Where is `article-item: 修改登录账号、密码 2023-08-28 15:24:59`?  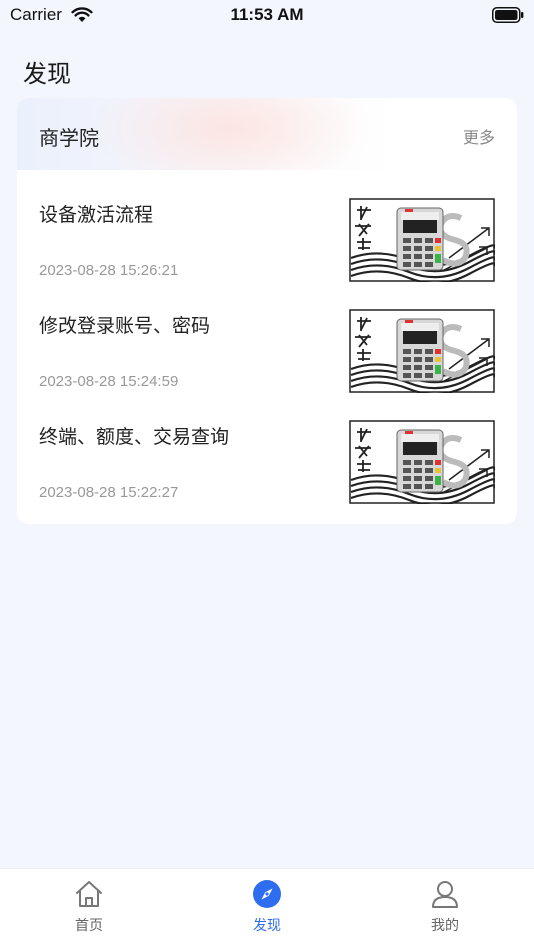
article-item: 修改登录账号、密码 2023-08-28 15:24:59 is located at coordinates (267, 331).